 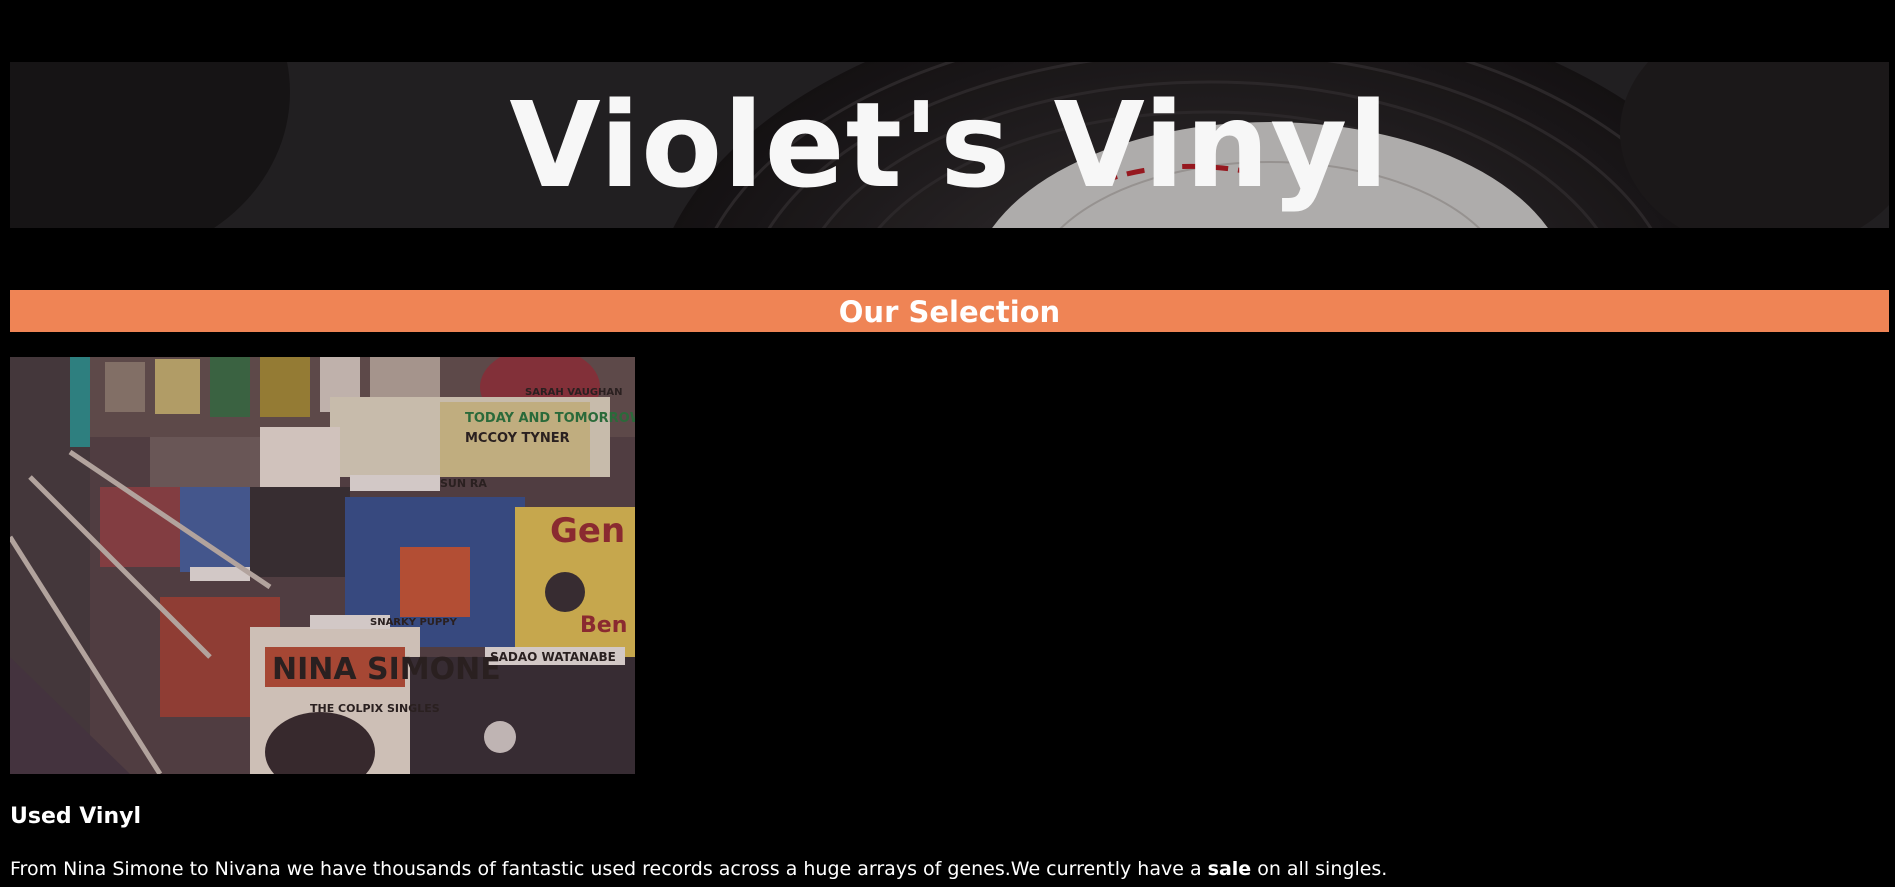 What do you see at coordinates (603, 625) in the screenshot?
I see `album-label: Ben` at bounding box center [603, 625].